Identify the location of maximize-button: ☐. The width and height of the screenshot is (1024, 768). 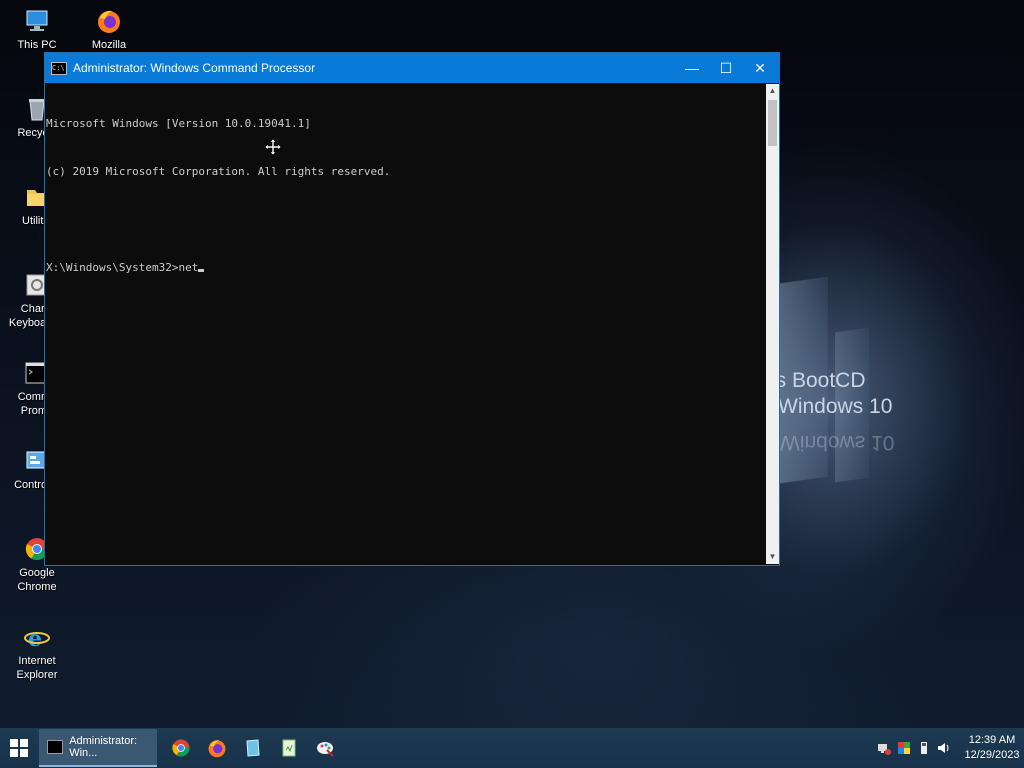
(726, 68).